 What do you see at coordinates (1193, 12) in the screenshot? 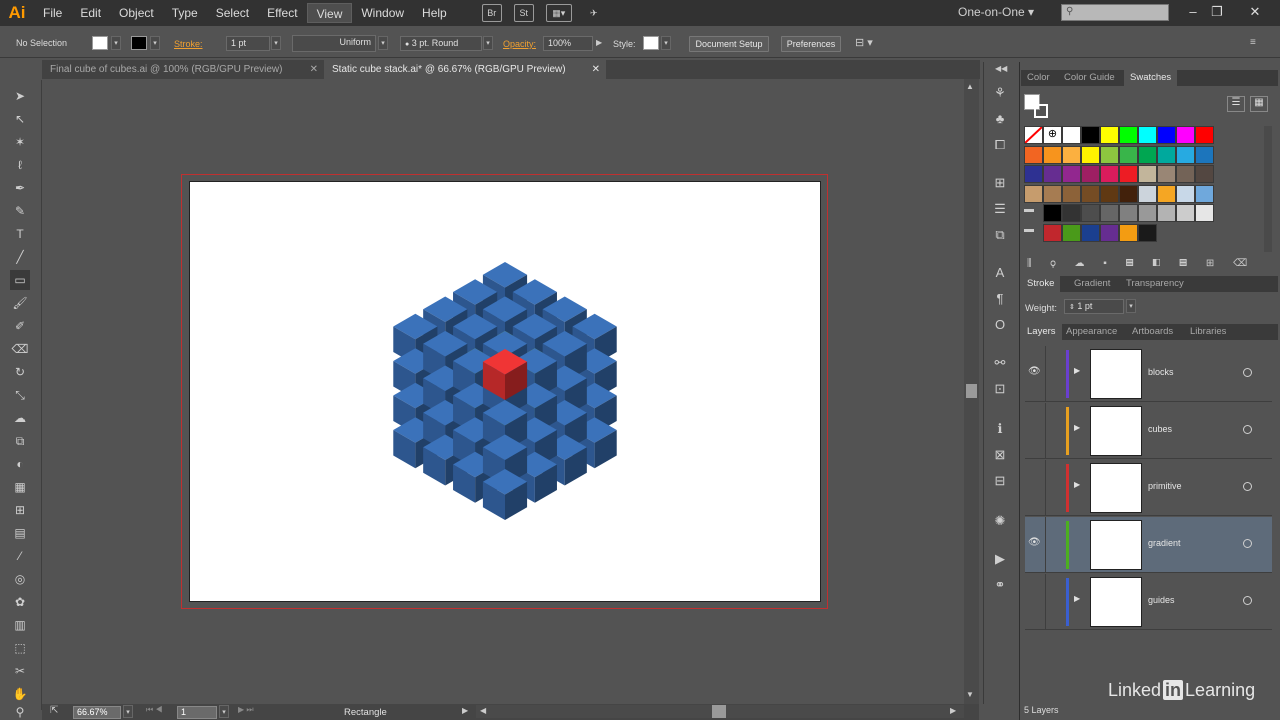
I see `minimize-icon: –` at bounding box center [1193, 12].